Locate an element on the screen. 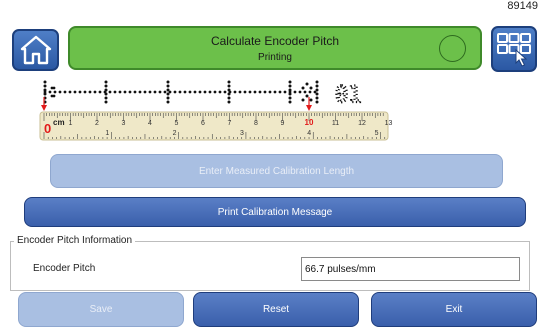  header-title: Calculate Encoder Pitch is located at coordinates (275, 41).